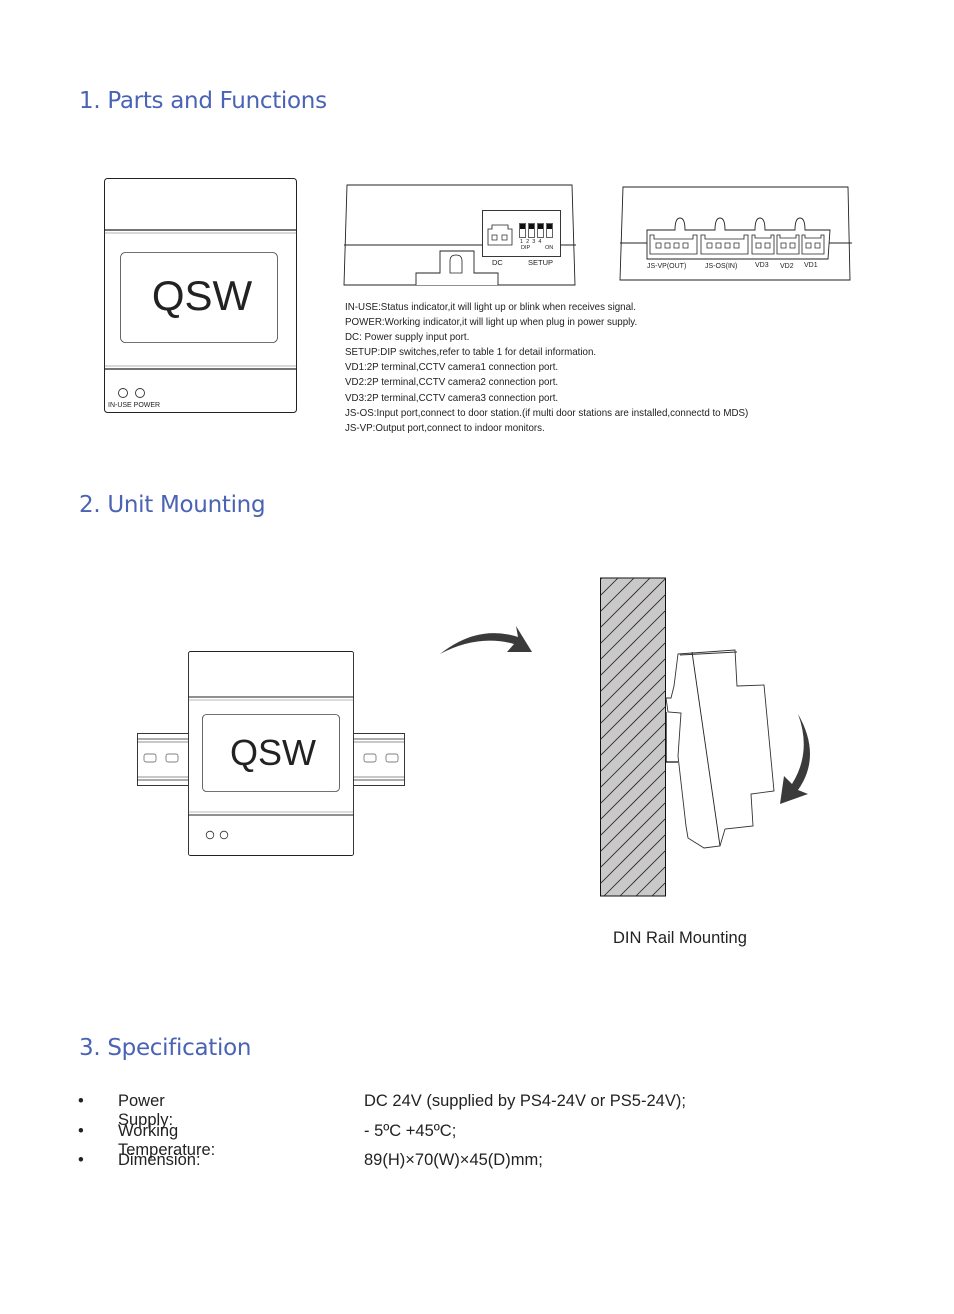 This screenshot has height=1314, width=954. What do you see at coordinates (459, 235) in the screenshot?
I see `device-top-view: 1 2 3 4 DIP ON DC SETUP` at bounding box center [459, 235].